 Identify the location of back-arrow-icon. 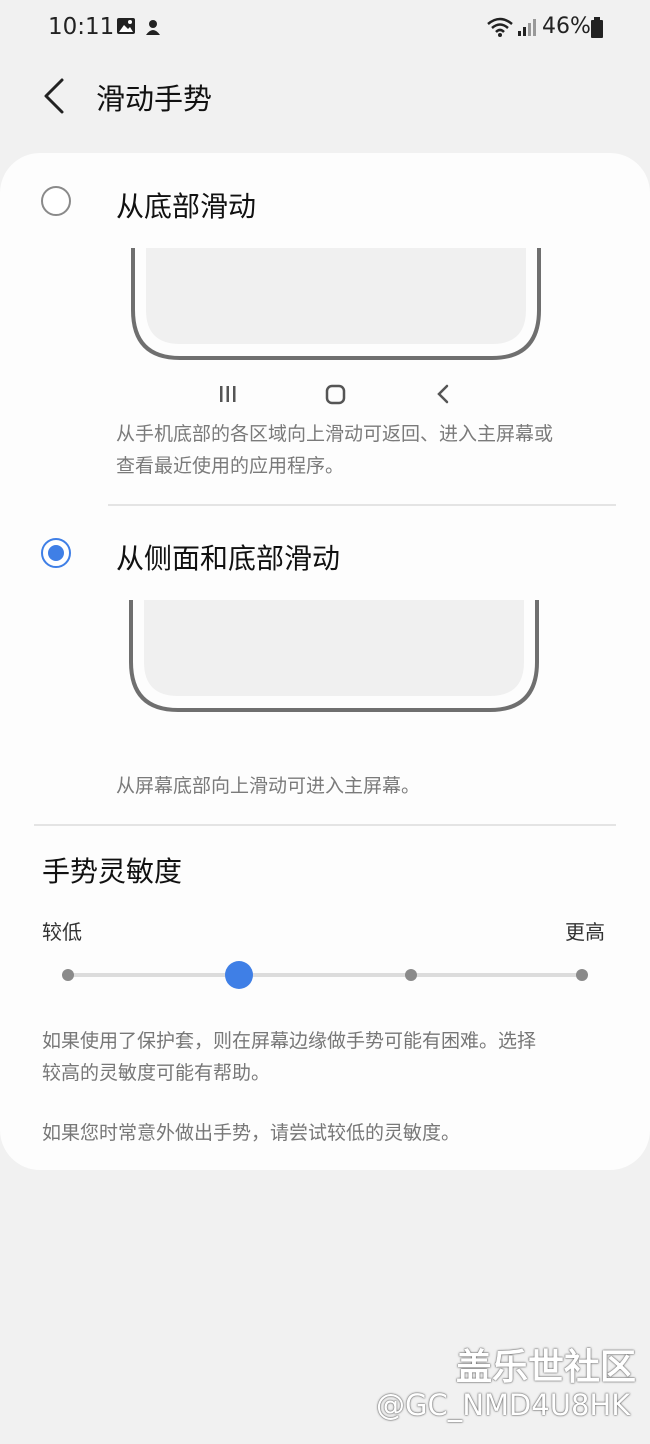
(56, 96).